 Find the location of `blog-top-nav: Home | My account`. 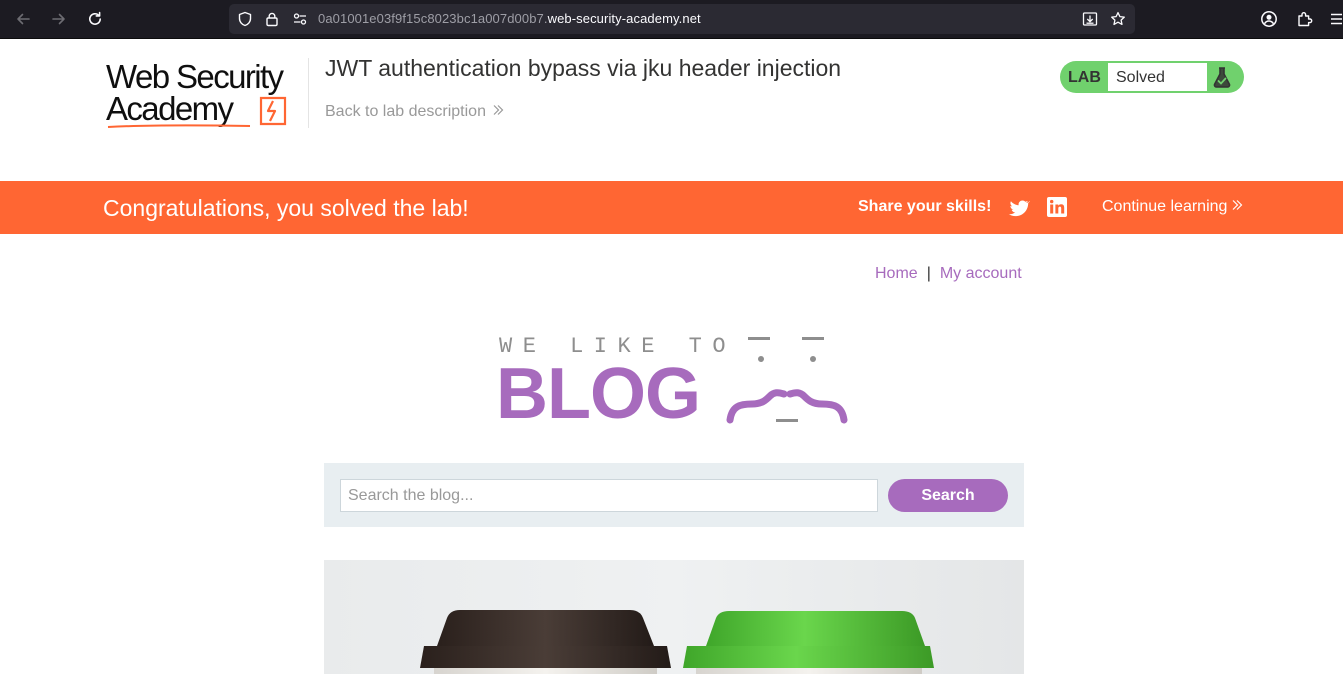

blog-top-nav: Home | My account is located at coordinates (948, 274).